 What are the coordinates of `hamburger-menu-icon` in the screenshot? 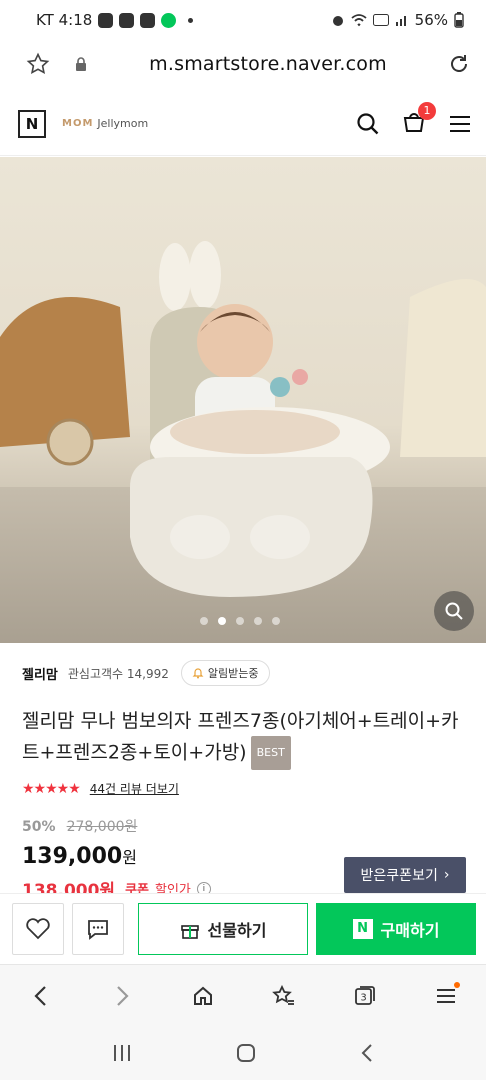 It's located at (460, 124).